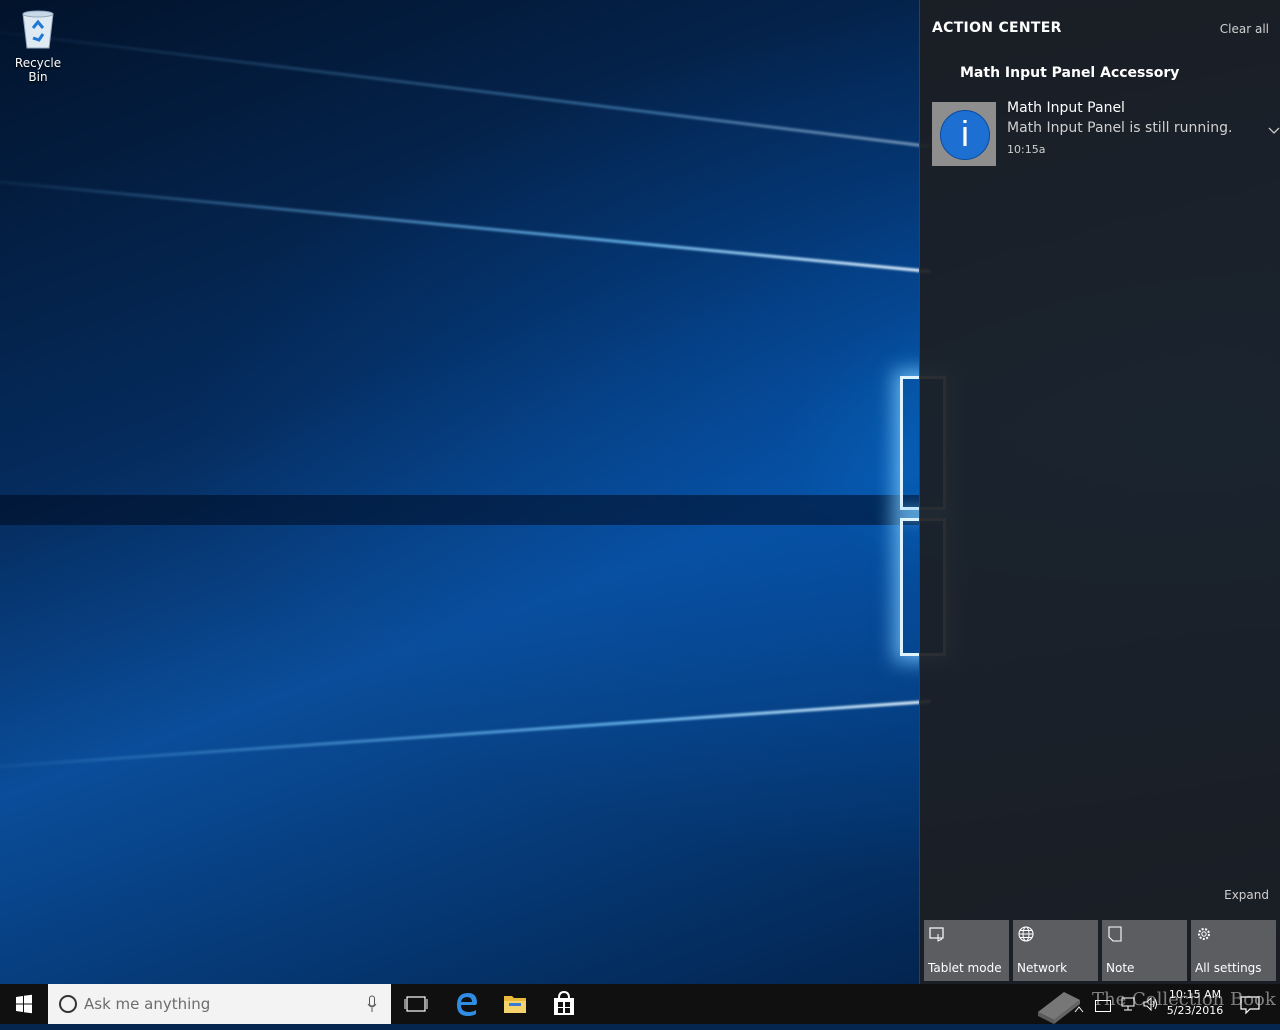 The width and height of the screenshot is (1280, 1030). What do you see at coordinates (1228, 968) in the screenshot?
I see `quick-action-label: All settings` at bounding box center [1228, 968].